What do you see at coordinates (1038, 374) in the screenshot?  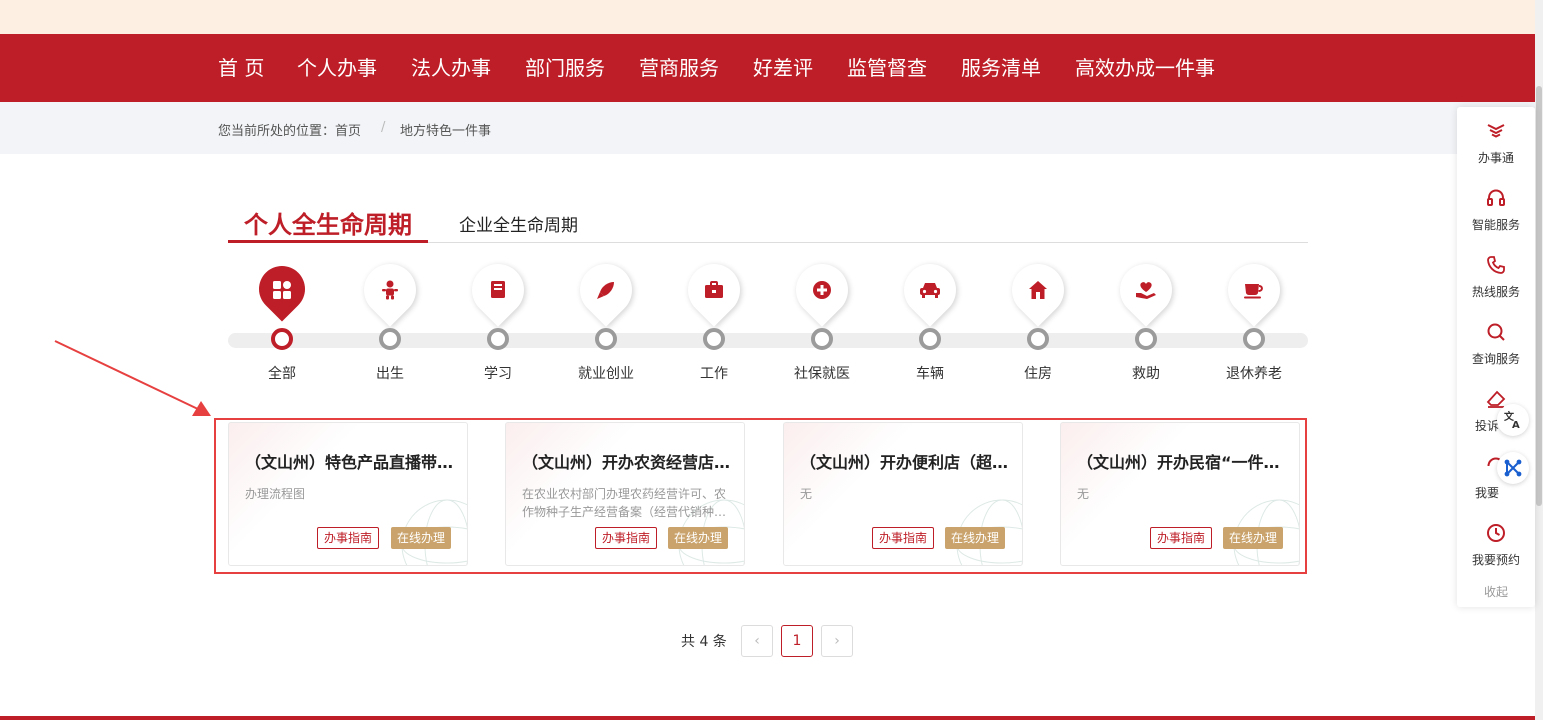 I see `stage-label: 住房` at bounding box center [1038, 374].